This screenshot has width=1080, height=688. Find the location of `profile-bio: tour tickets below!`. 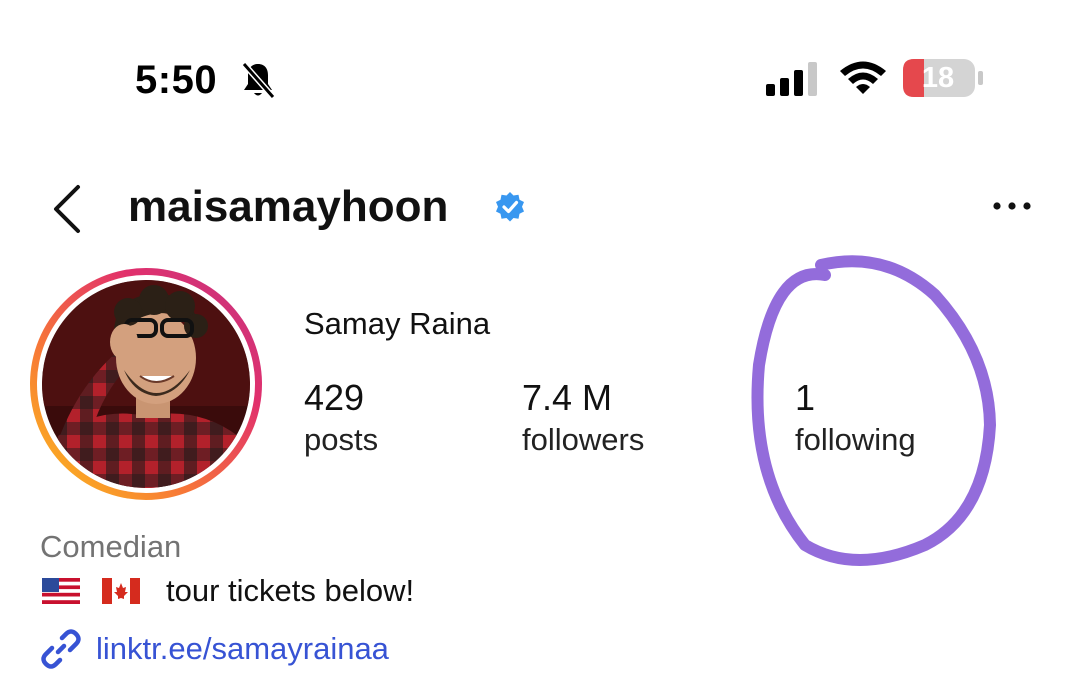

profile-bio: tour tickets below! is located at coordinates (228, 591).